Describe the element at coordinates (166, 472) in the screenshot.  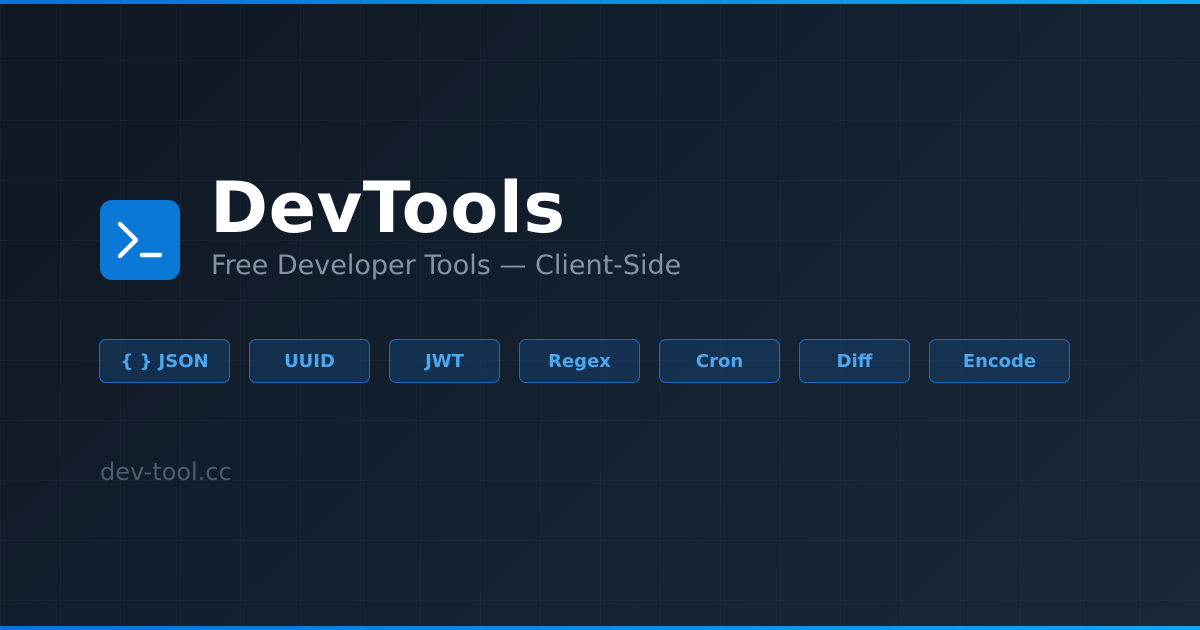
I see `site-domain: dev-tool.cc` at that location.